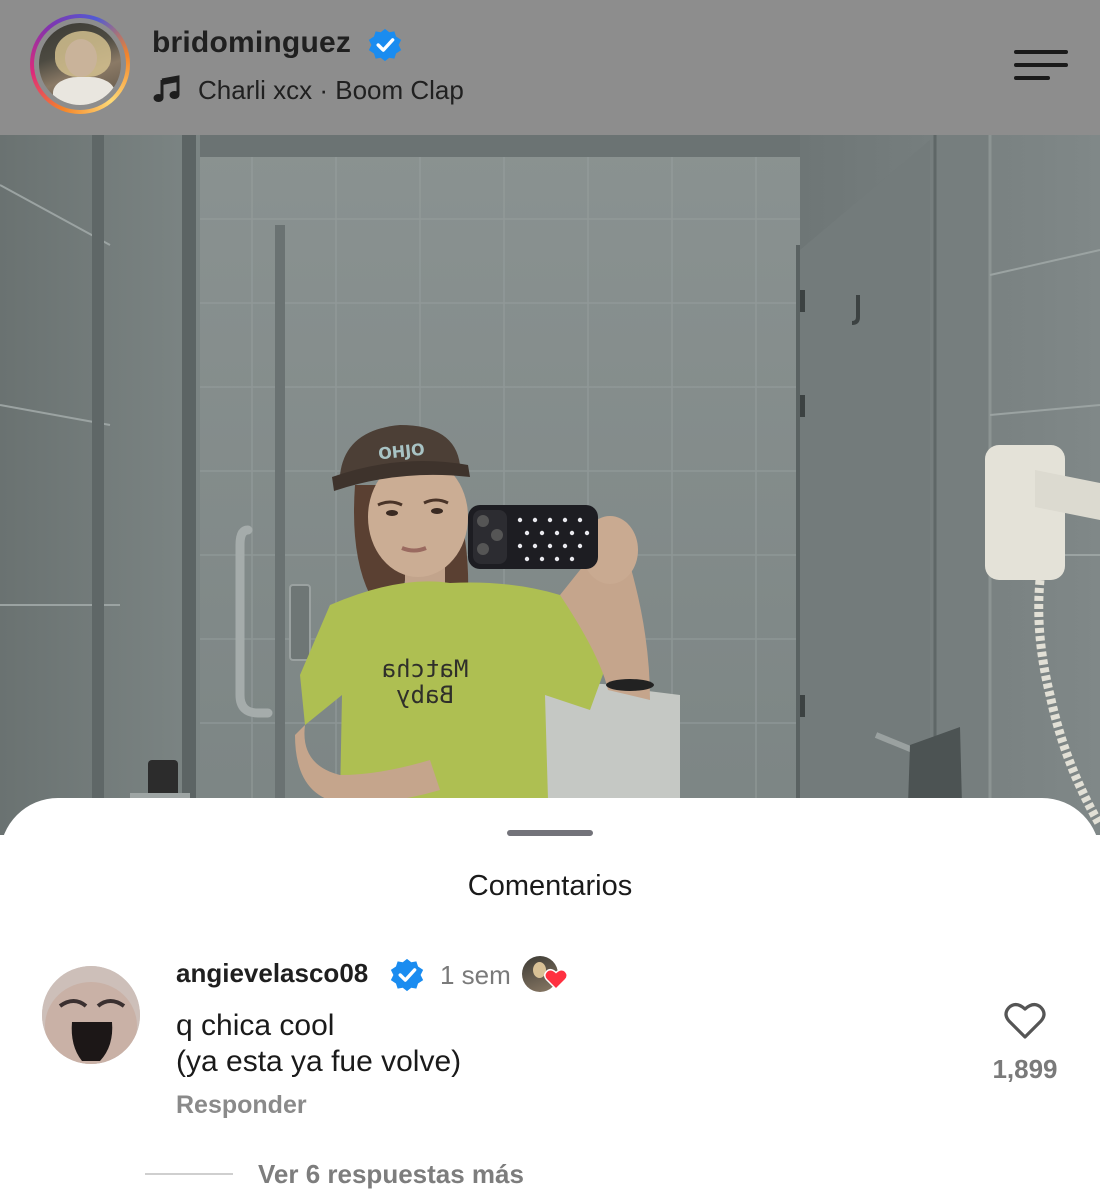 This screenshot has height=1200, width=1100. Describe the element at coordinates (251, 43) in the screenshot. I see `author-username: bridominguez` at that location.